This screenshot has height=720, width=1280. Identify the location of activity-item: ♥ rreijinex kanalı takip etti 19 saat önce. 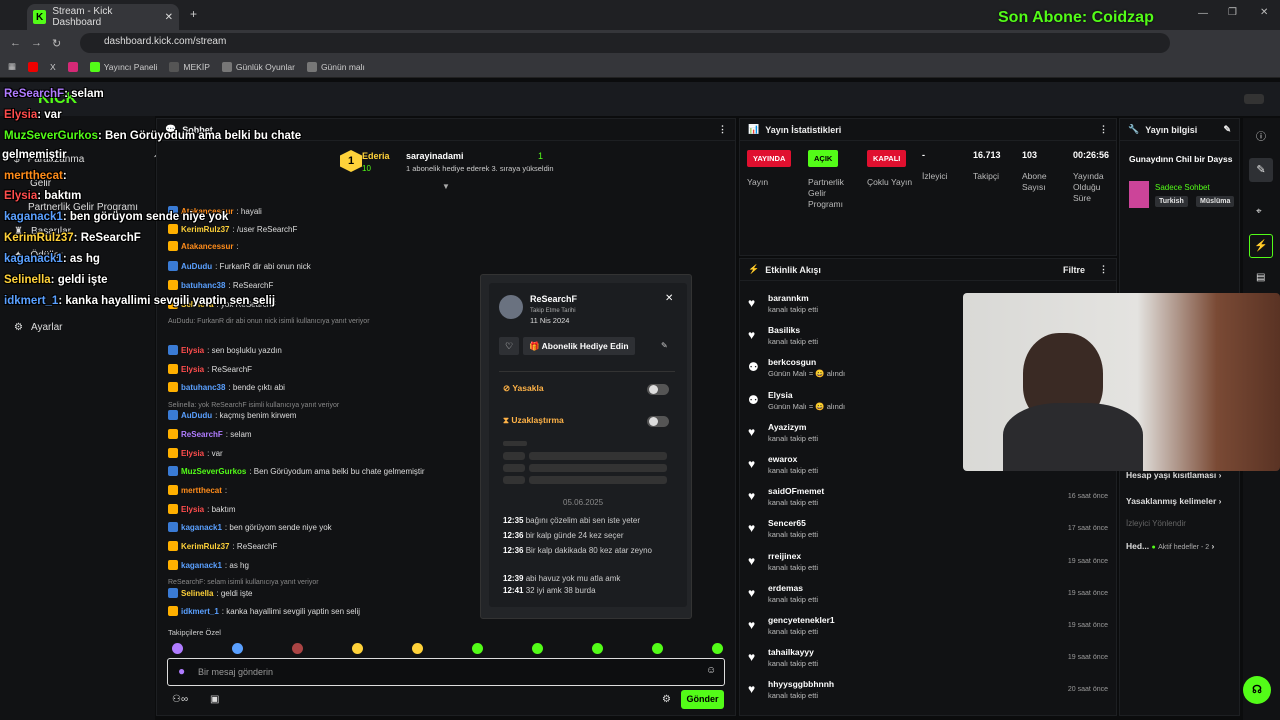
(932, 565).